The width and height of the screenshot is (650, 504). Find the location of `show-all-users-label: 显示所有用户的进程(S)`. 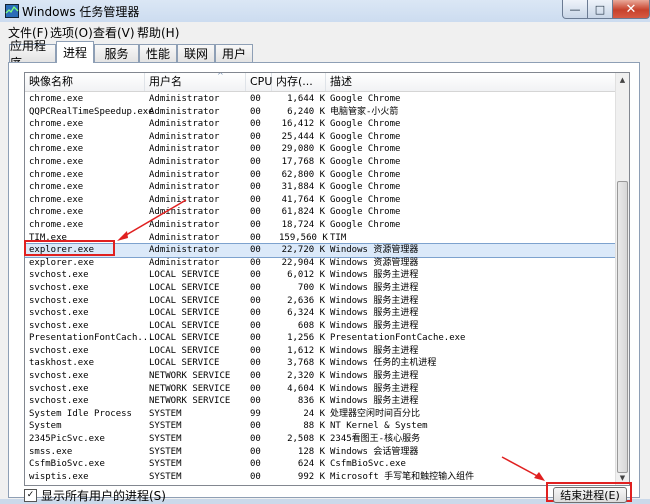

show-all-users-label: 显示所有用户的进程(S) is located at coordinates (103, 496).